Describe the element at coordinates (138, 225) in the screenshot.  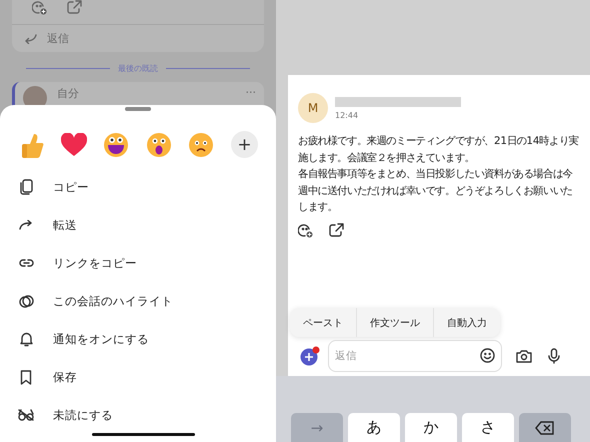
I see `menu-item: 転送` at that location.